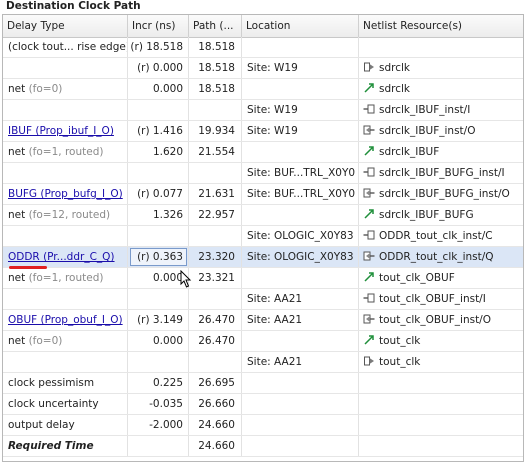  What do you see at coordinates (444, 194) in the screenshot?
I see `netlist-resource-name: sdrclk_IBUF_BUFG_inst/O` at bounding box center [444, 194].